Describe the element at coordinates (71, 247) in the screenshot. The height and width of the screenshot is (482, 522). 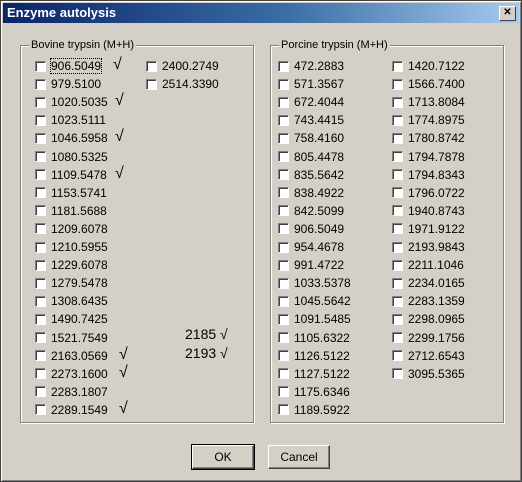
I see `mass-checkbox-item: 1210.5955` at that location.